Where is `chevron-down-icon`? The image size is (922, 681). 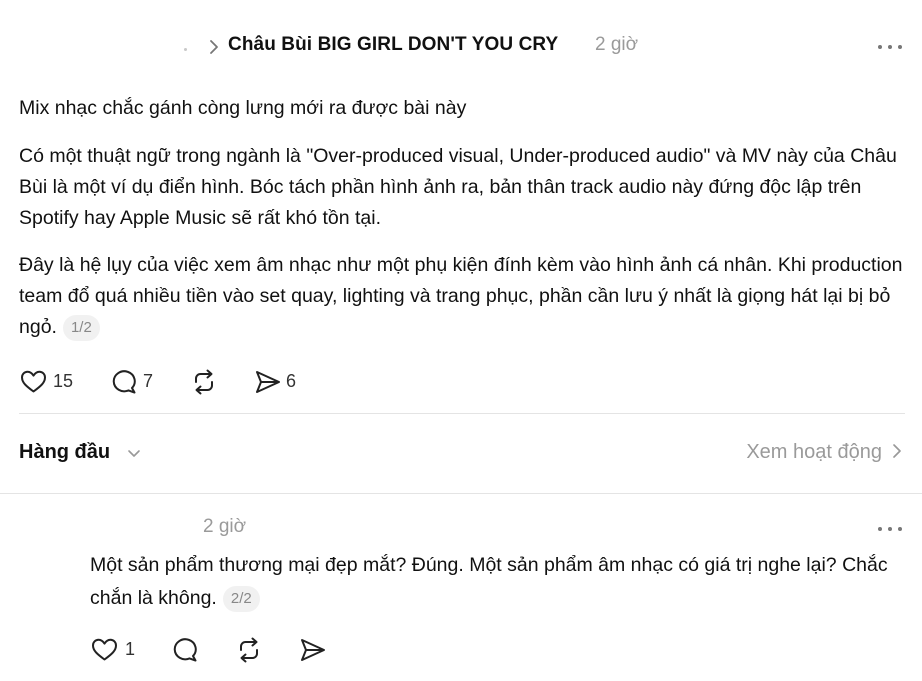 chevron-down-icon is located at coordinates (134, 453).